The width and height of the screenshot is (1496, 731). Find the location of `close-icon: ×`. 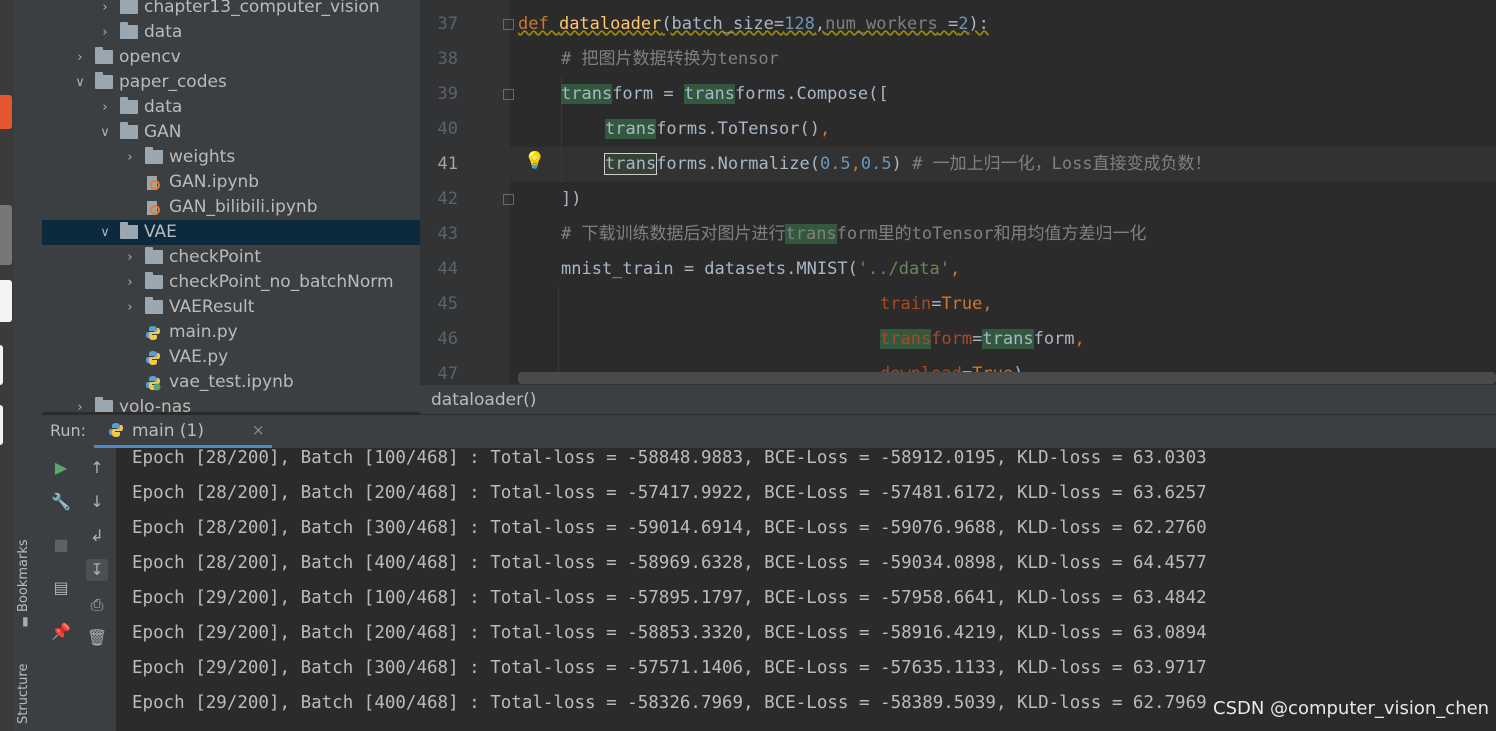

close-icon: × is located at coordinates (258, 430).